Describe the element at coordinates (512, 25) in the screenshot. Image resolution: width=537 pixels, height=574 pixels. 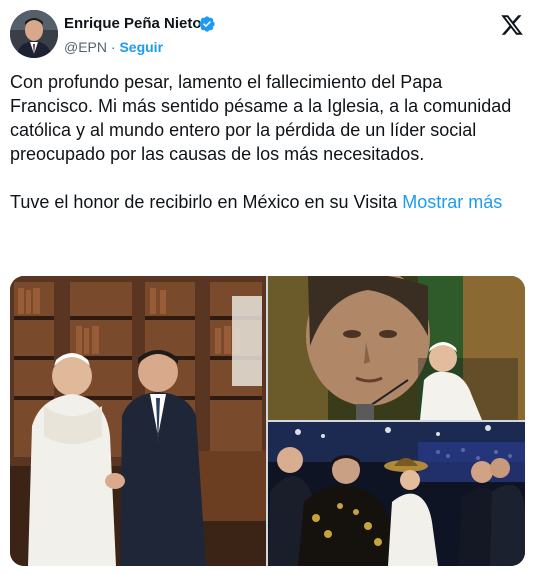
I see `x-logo-icon` at that location.